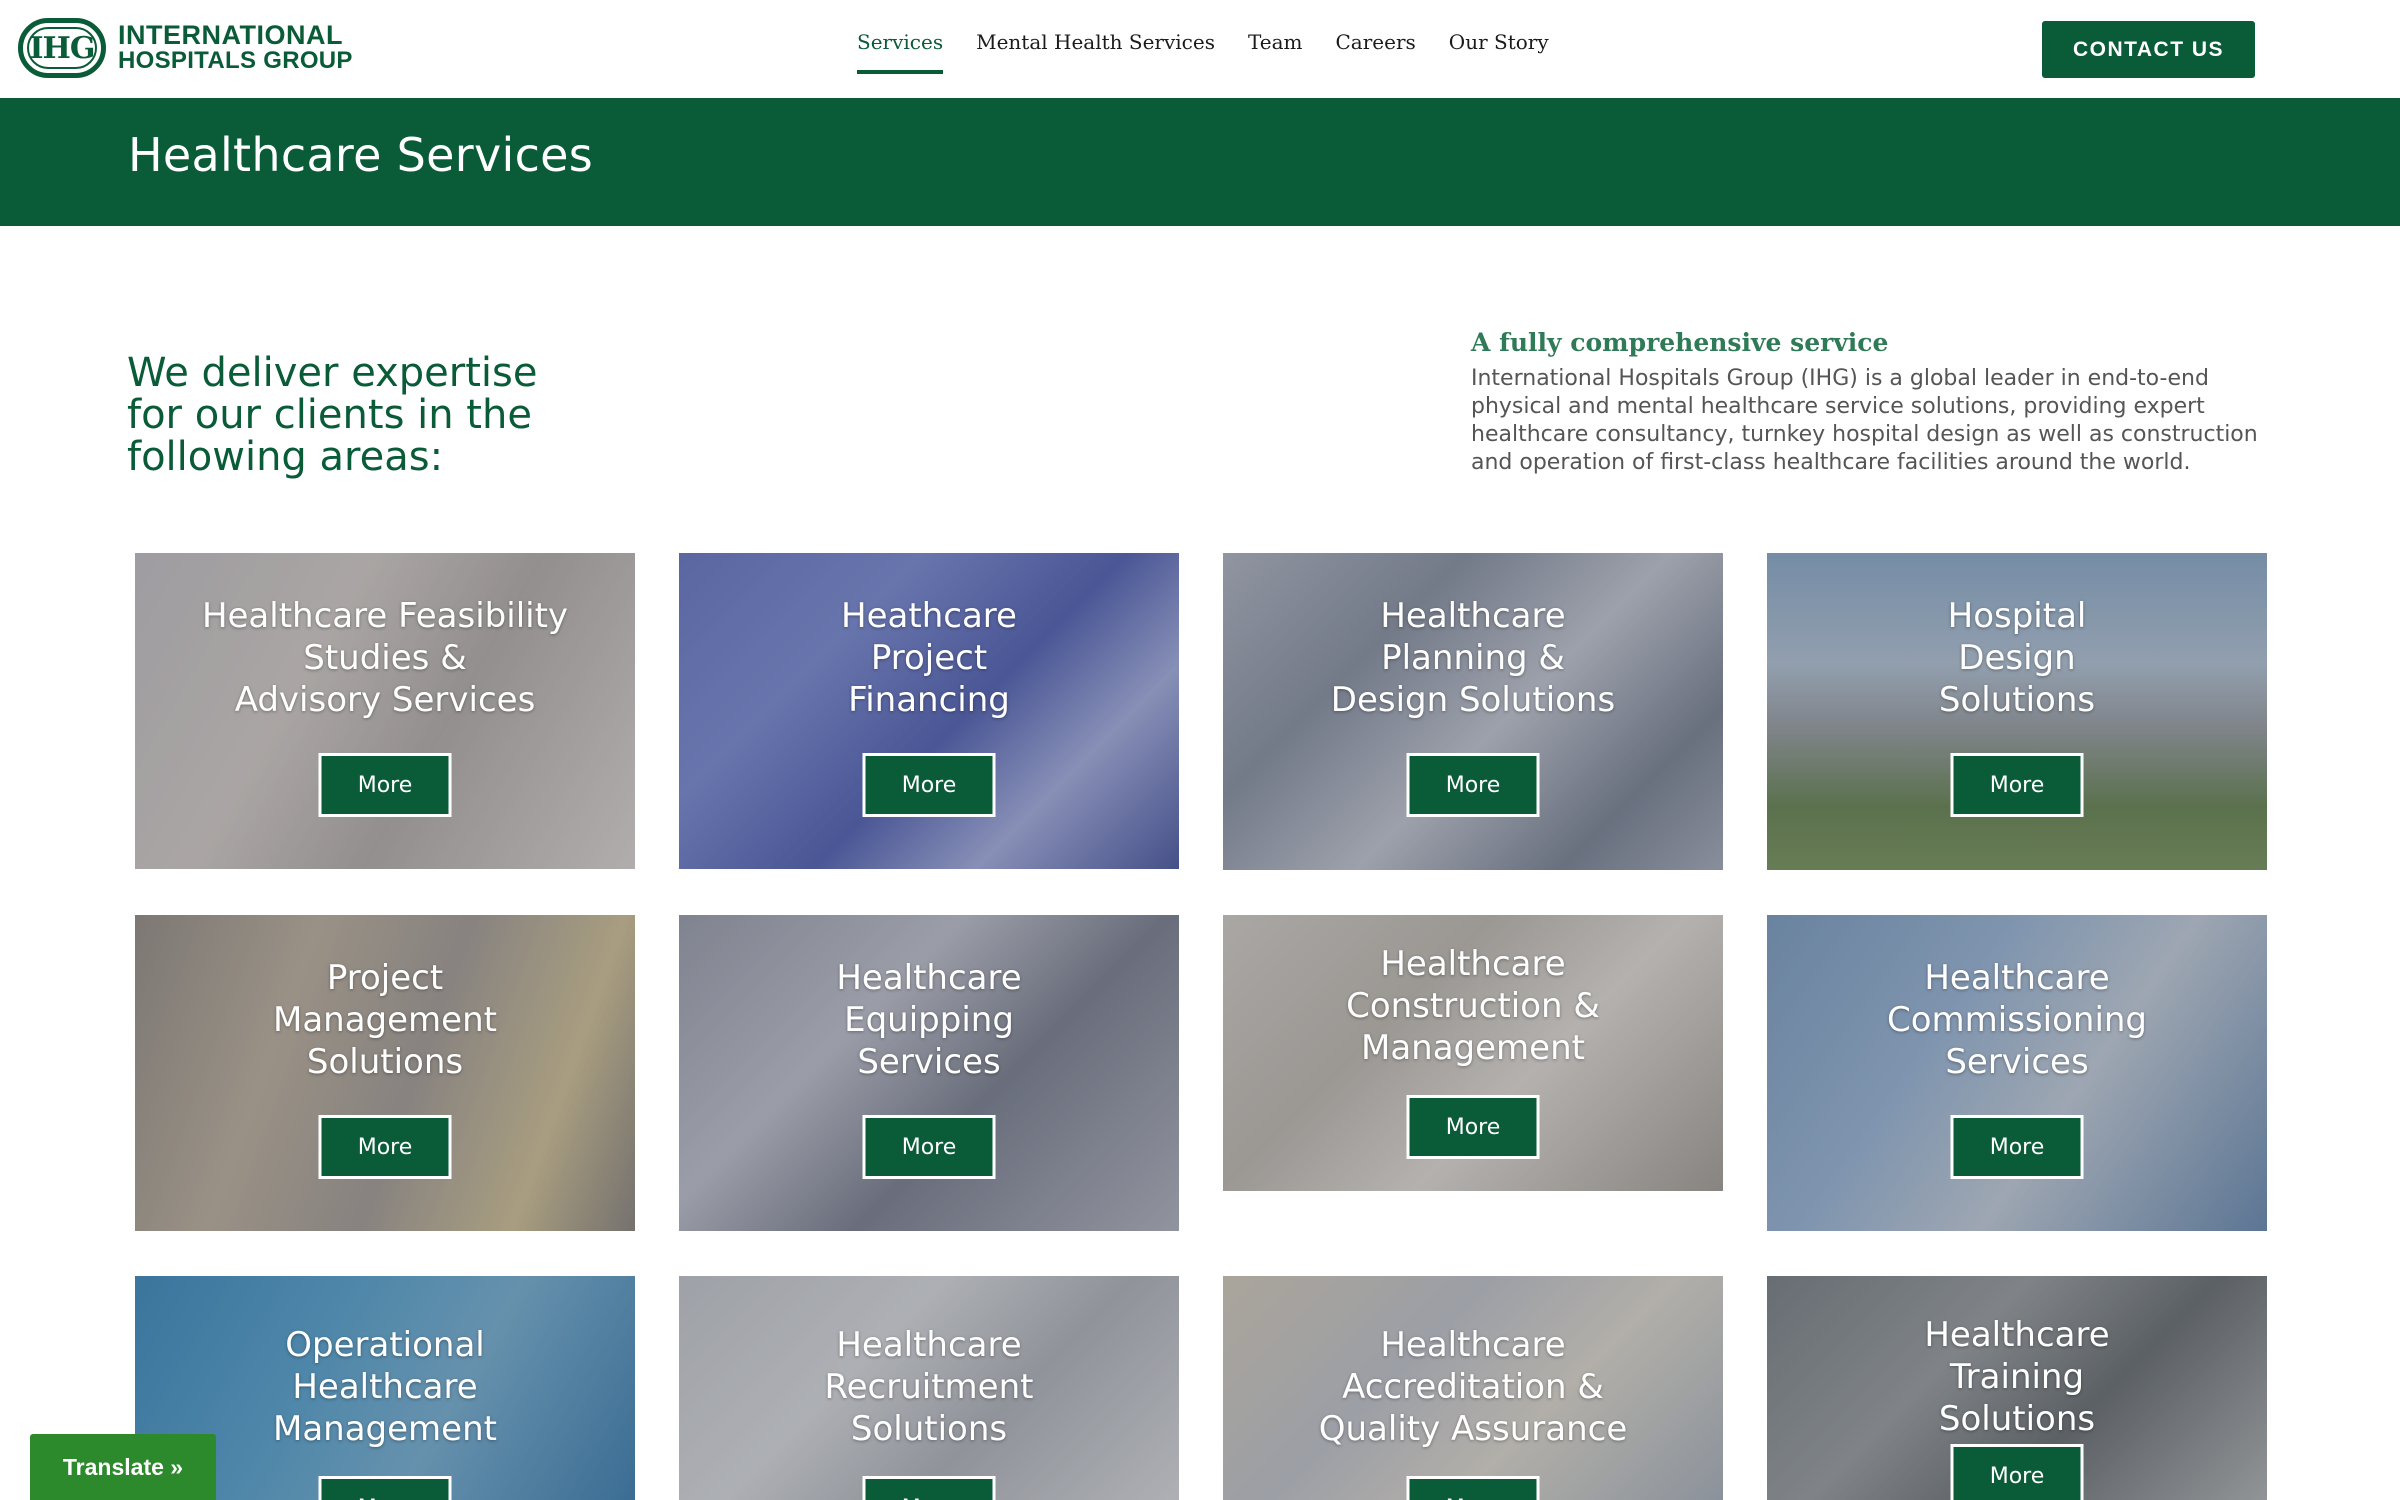 The height and width of the screenshot is (1500, 2400). I want to click on service-card: Healthcare Commissioning Services More, so click(2017, 1073).